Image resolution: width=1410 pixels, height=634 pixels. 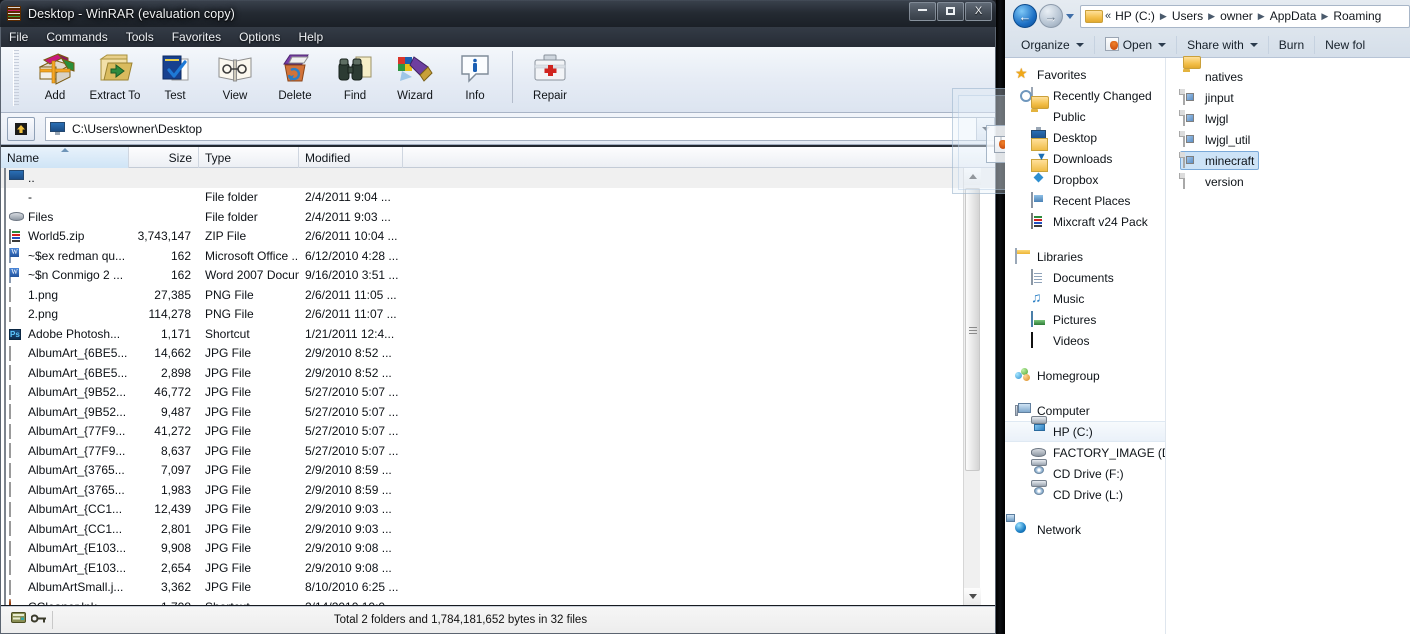 I want to click on sidebar-item-factory-image-d: FACTORY_IMAGE (D, so click(x=1085, y=452).